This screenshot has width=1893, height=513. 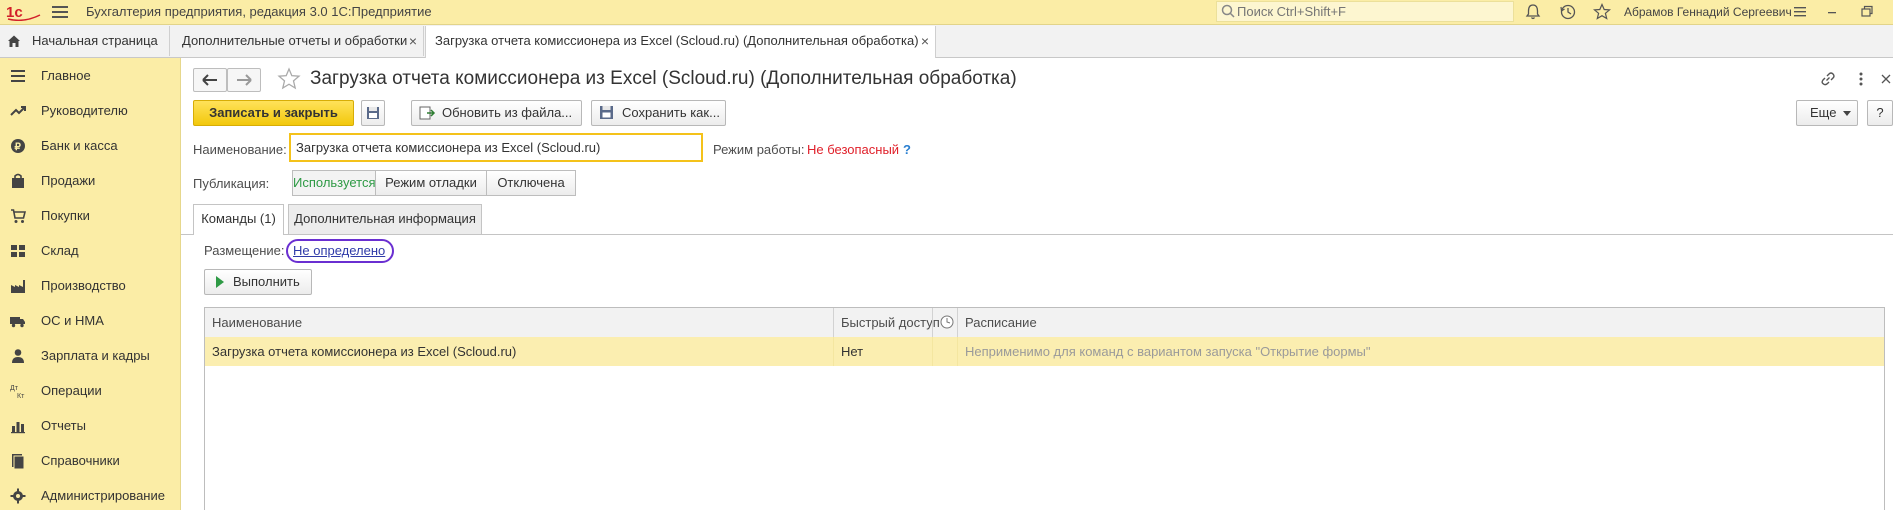 I want to click on sidebar-item-label: Покупки, so click(x=65, y=215).